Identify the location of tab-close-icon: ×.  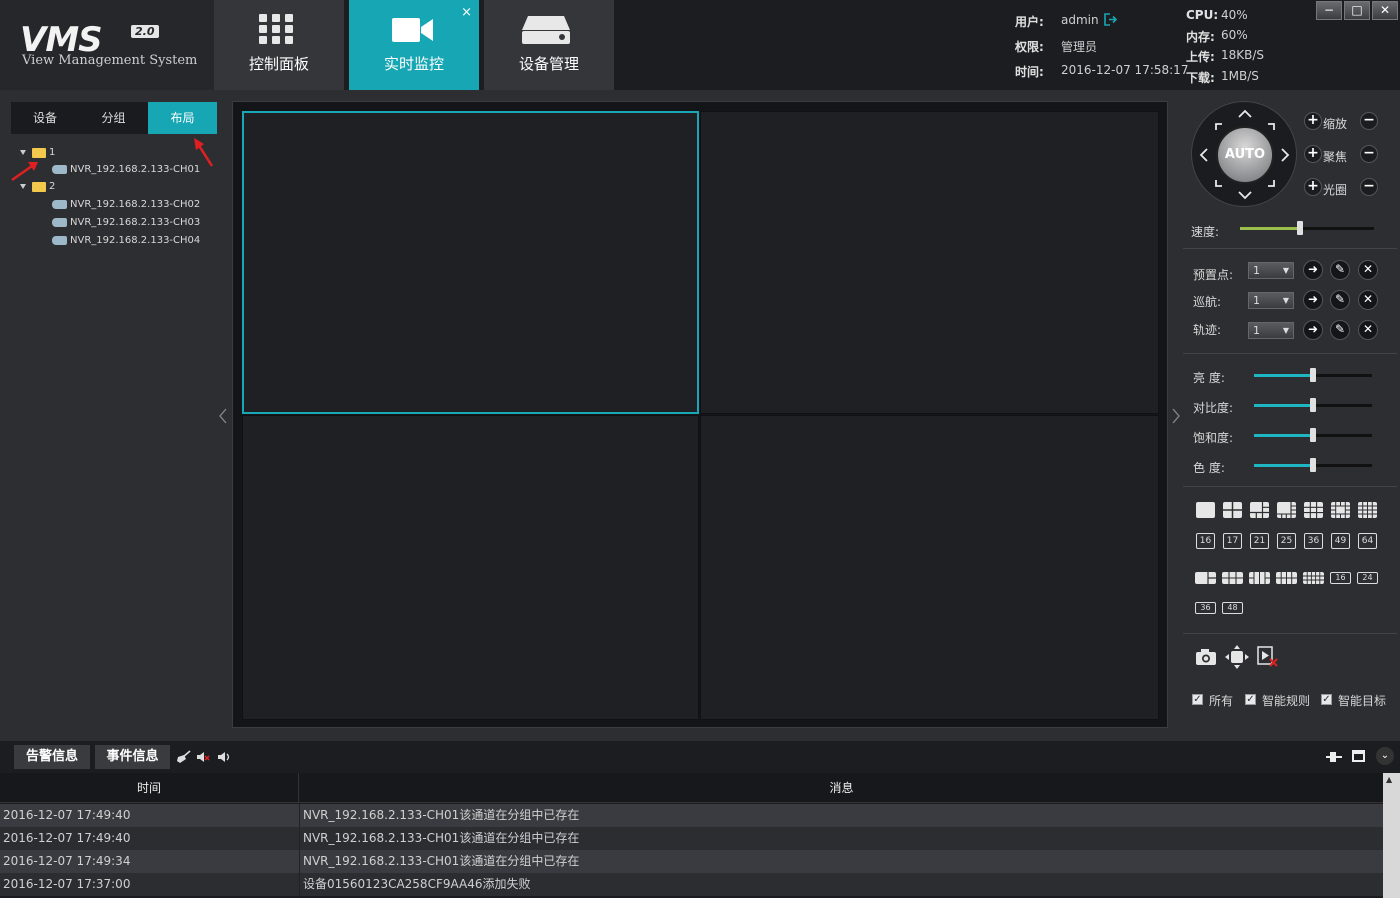
(466, 12).